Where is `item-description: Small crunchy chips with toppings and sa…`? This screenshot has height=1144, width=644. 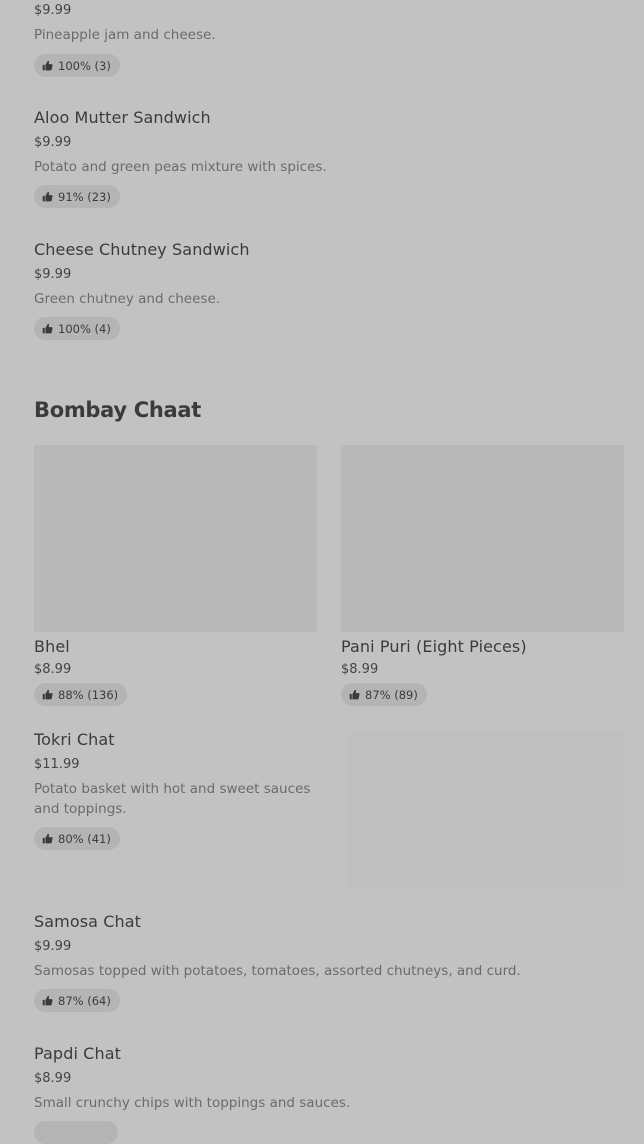
item-description: Small crunchy chips with toppings and sa… is located at coordinates (192, 1103).